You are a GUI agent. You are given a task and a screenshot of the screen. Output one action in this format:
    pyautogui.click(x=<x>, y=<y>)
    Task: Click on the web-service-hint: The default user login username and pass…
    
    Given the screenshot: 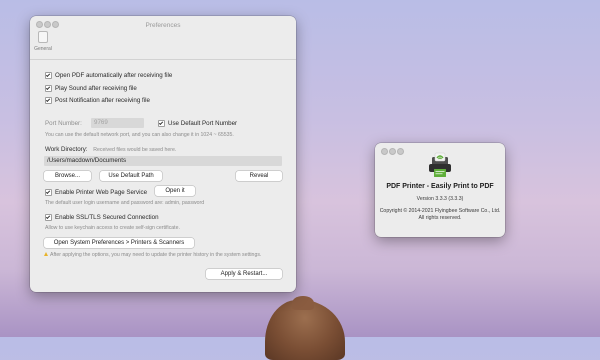 What is the action you would take?
    pyautogui.click(x=125, y=203)
    